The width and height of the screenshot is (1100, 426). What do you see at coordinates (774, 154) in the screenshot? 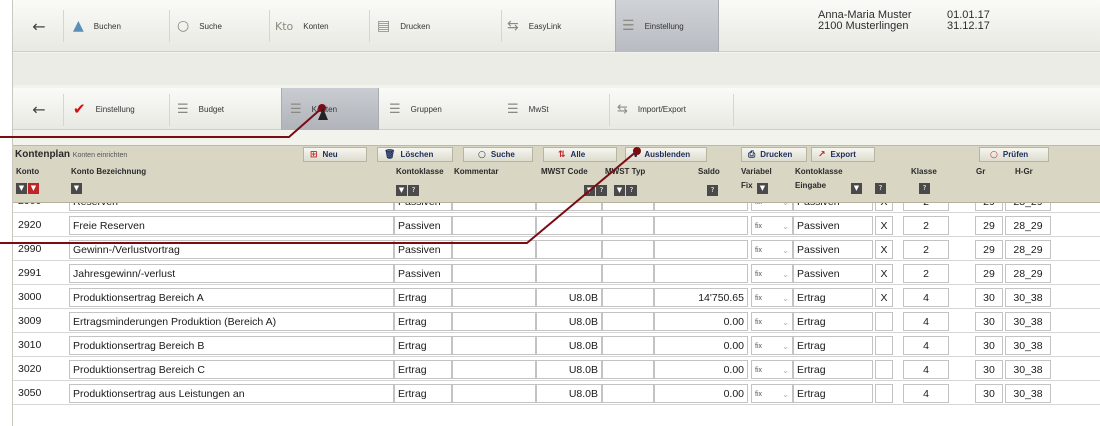
I see `print-button: ⎙ Drucken` at bounding box center [774, 154].